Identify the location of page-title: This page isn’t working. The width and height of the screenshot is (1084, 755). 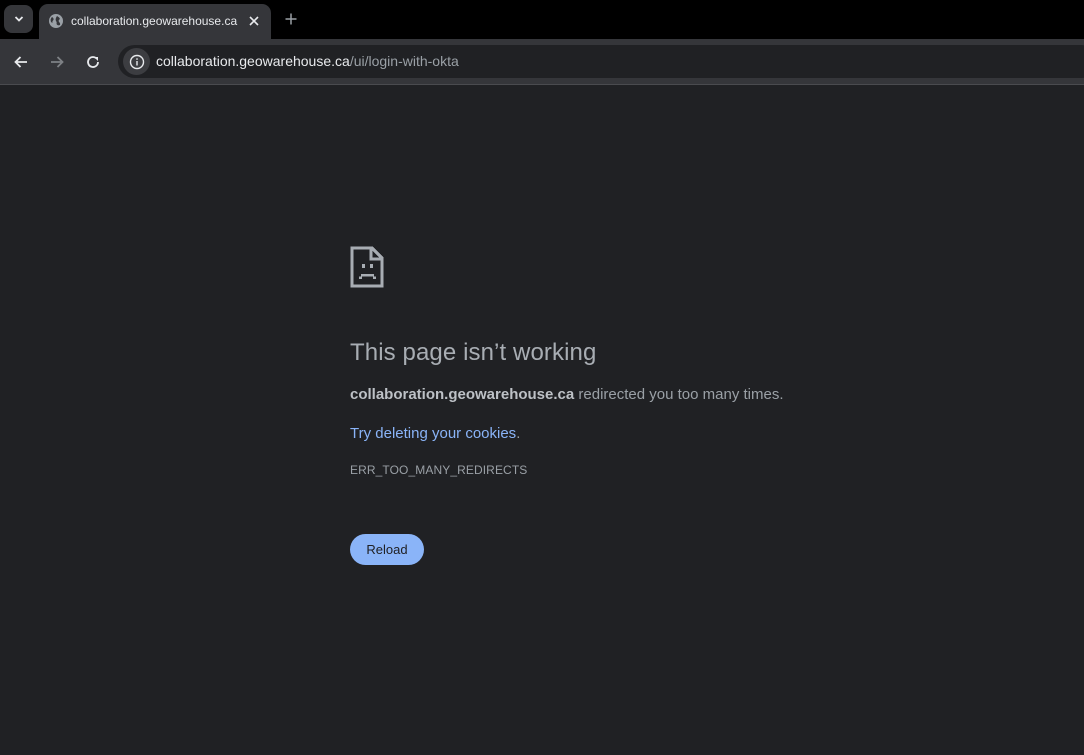
(473, 352).